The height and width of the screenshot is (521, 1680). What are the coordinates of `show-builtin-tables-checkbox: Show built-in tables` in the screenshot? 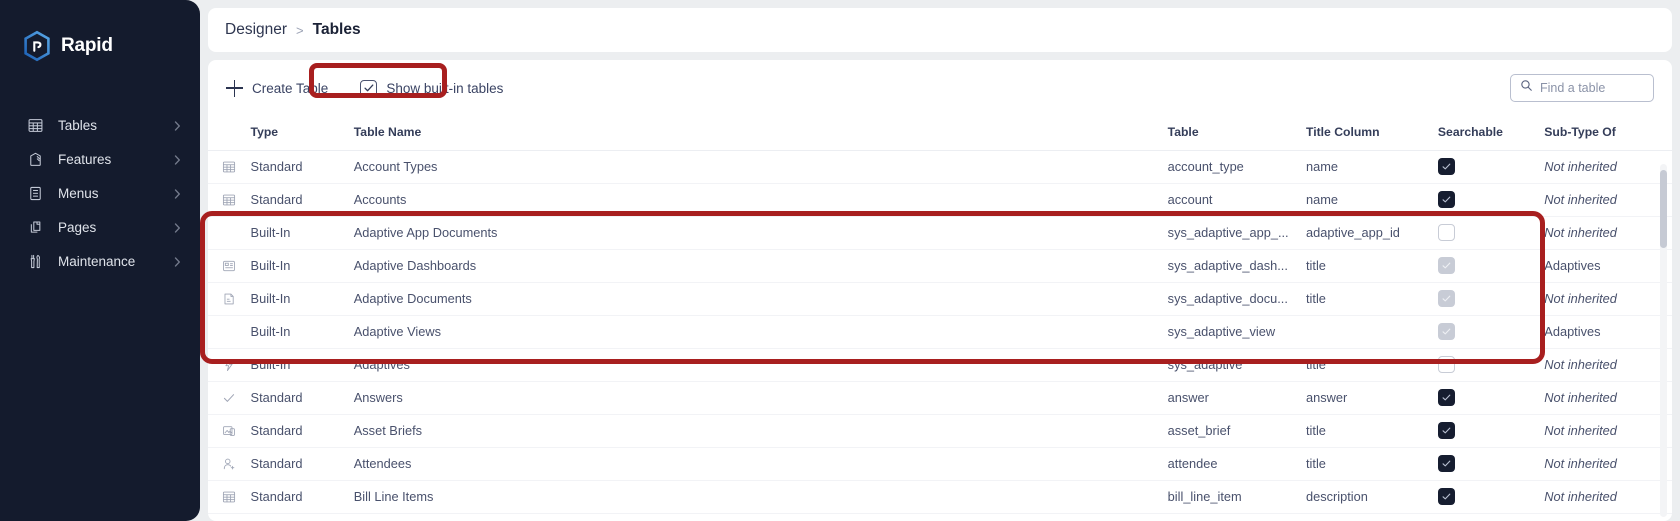 It's located at (431, 88).